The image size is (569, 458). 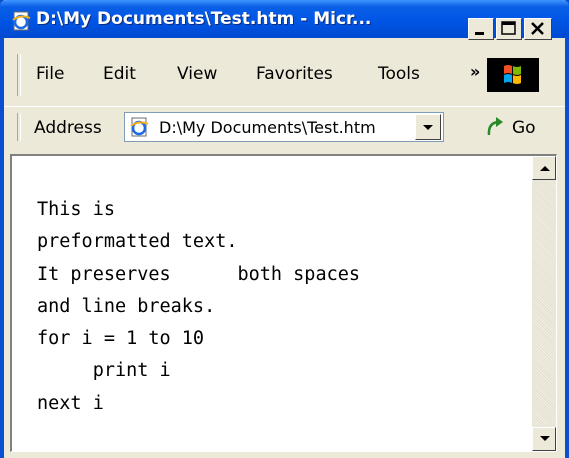 I want to click on scroll-down-button, so click(x=544, y=439).